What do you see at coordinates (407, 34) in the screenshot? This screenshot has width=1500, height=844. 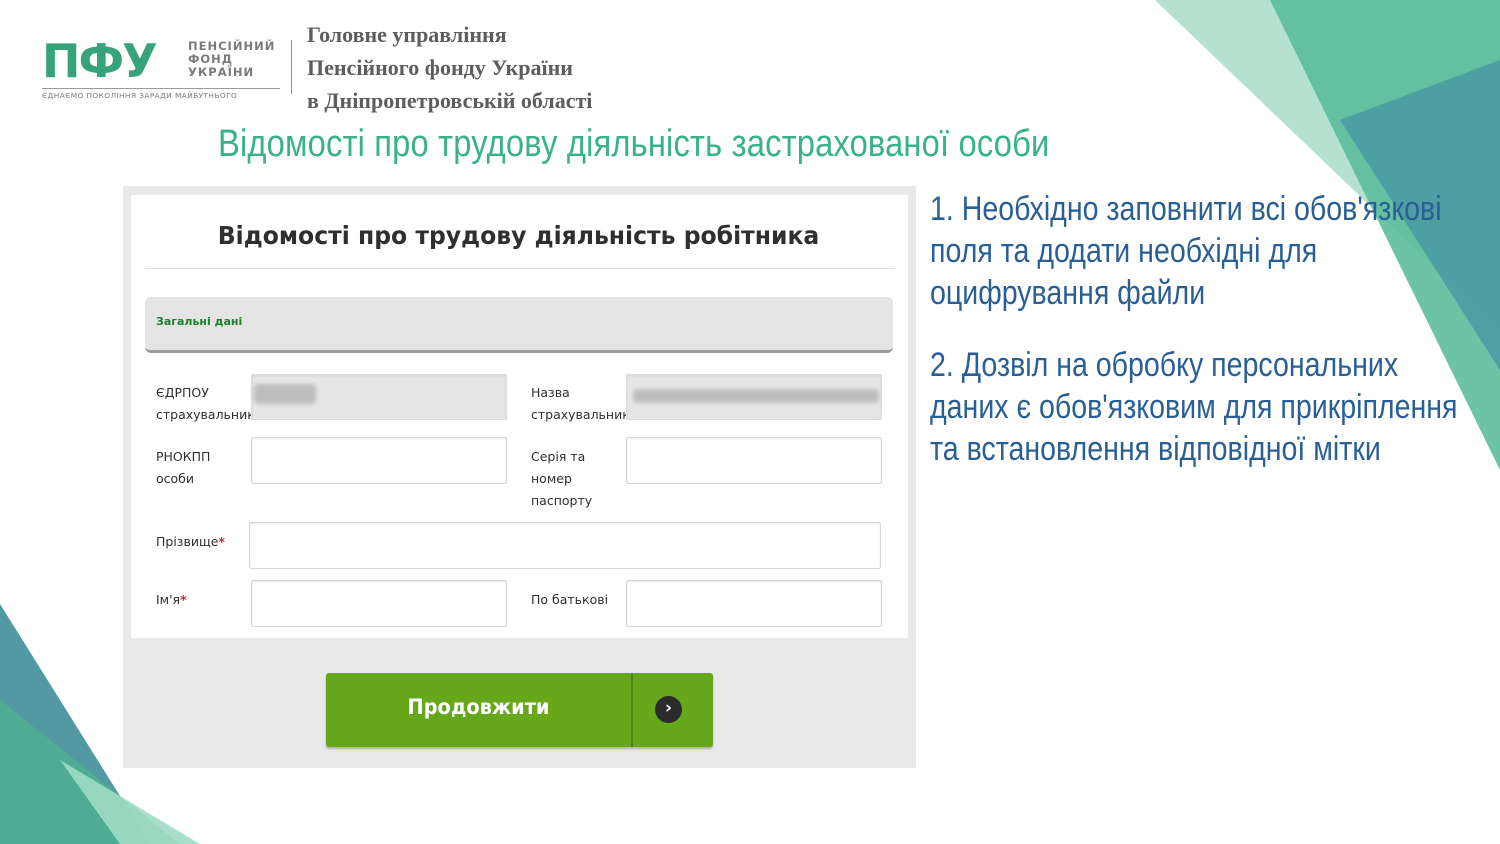 I see `org-line: Головне управління` at bounding box center [407, 34].